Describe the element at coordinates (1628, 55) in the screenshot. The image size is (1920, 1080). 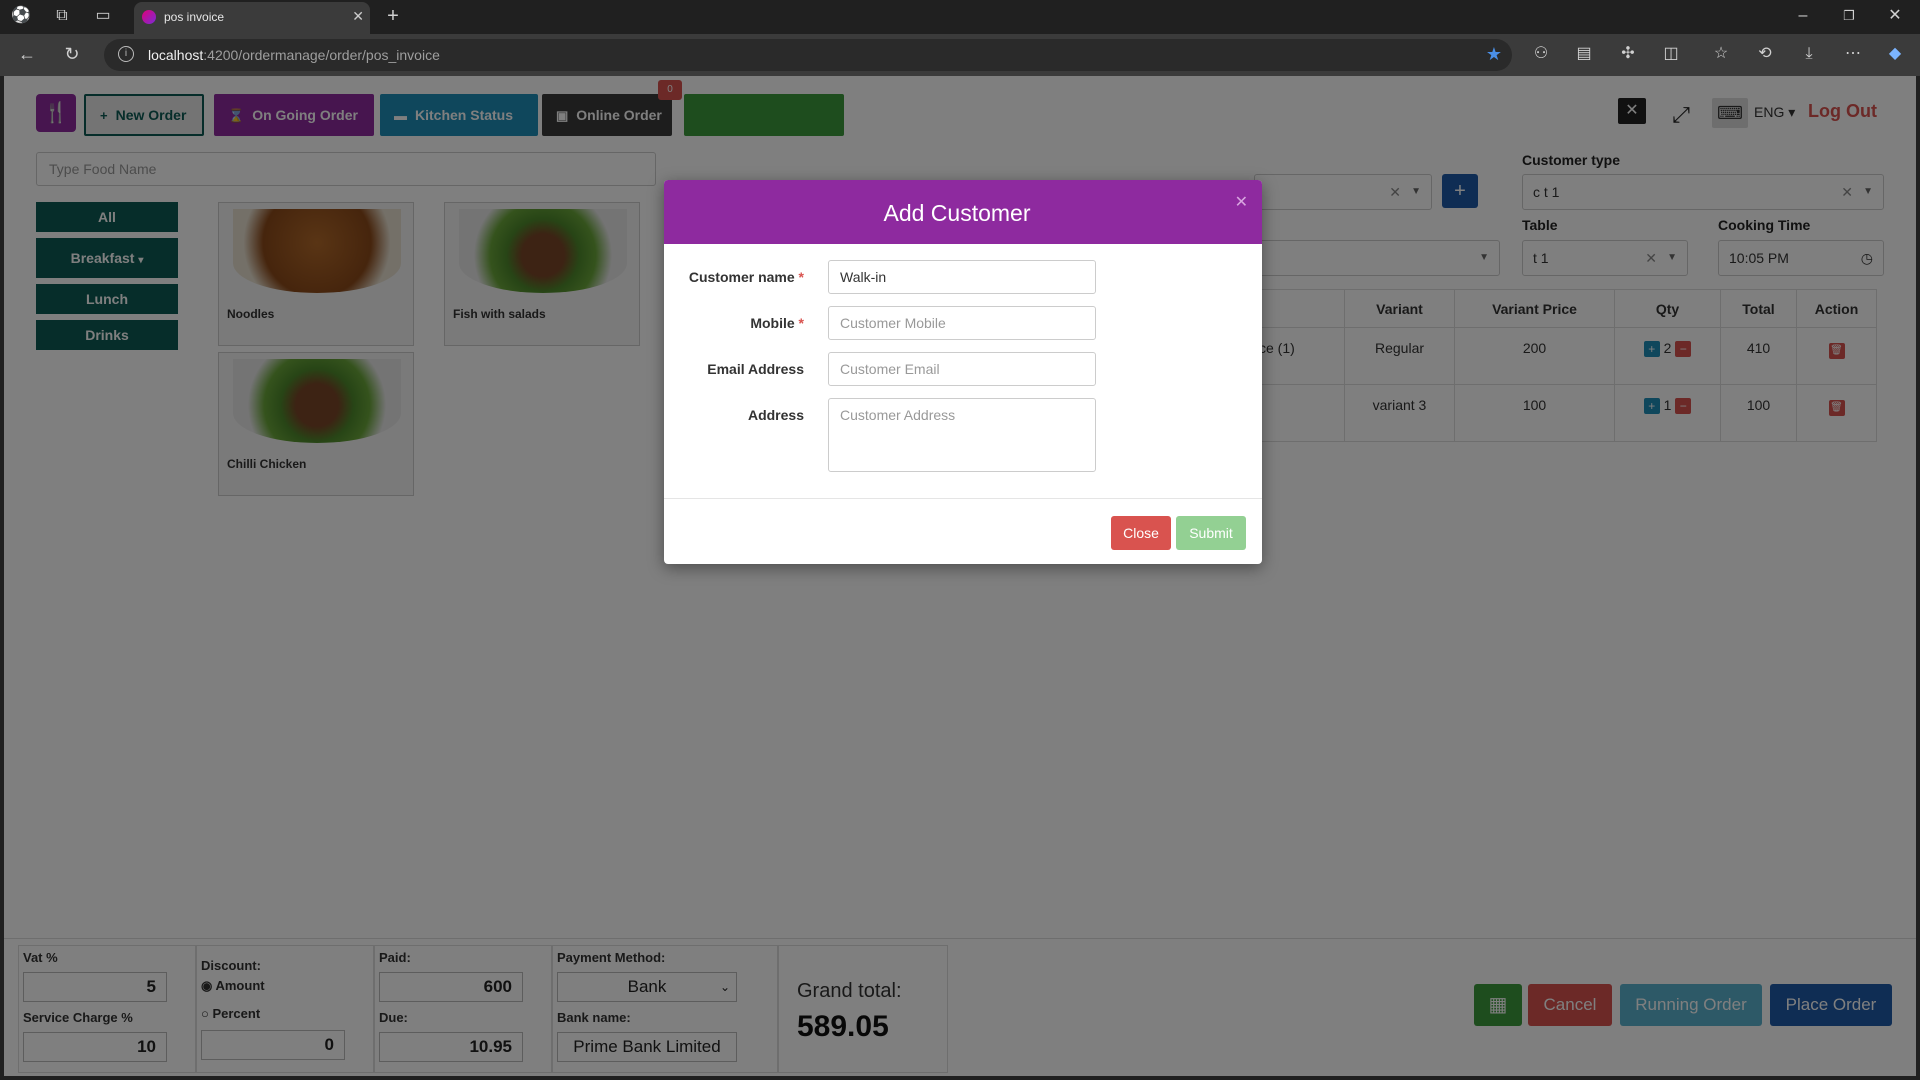
I see `extensions-puzzle-icon: ✣` at that location.